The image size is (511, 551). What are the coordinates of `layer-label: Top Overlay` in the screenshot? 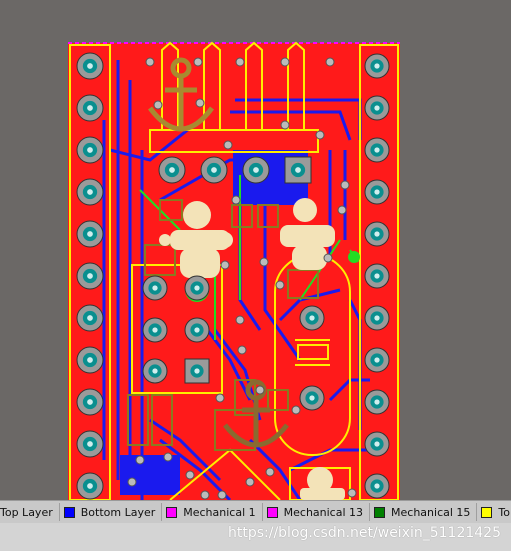 It's located at (504, 512).